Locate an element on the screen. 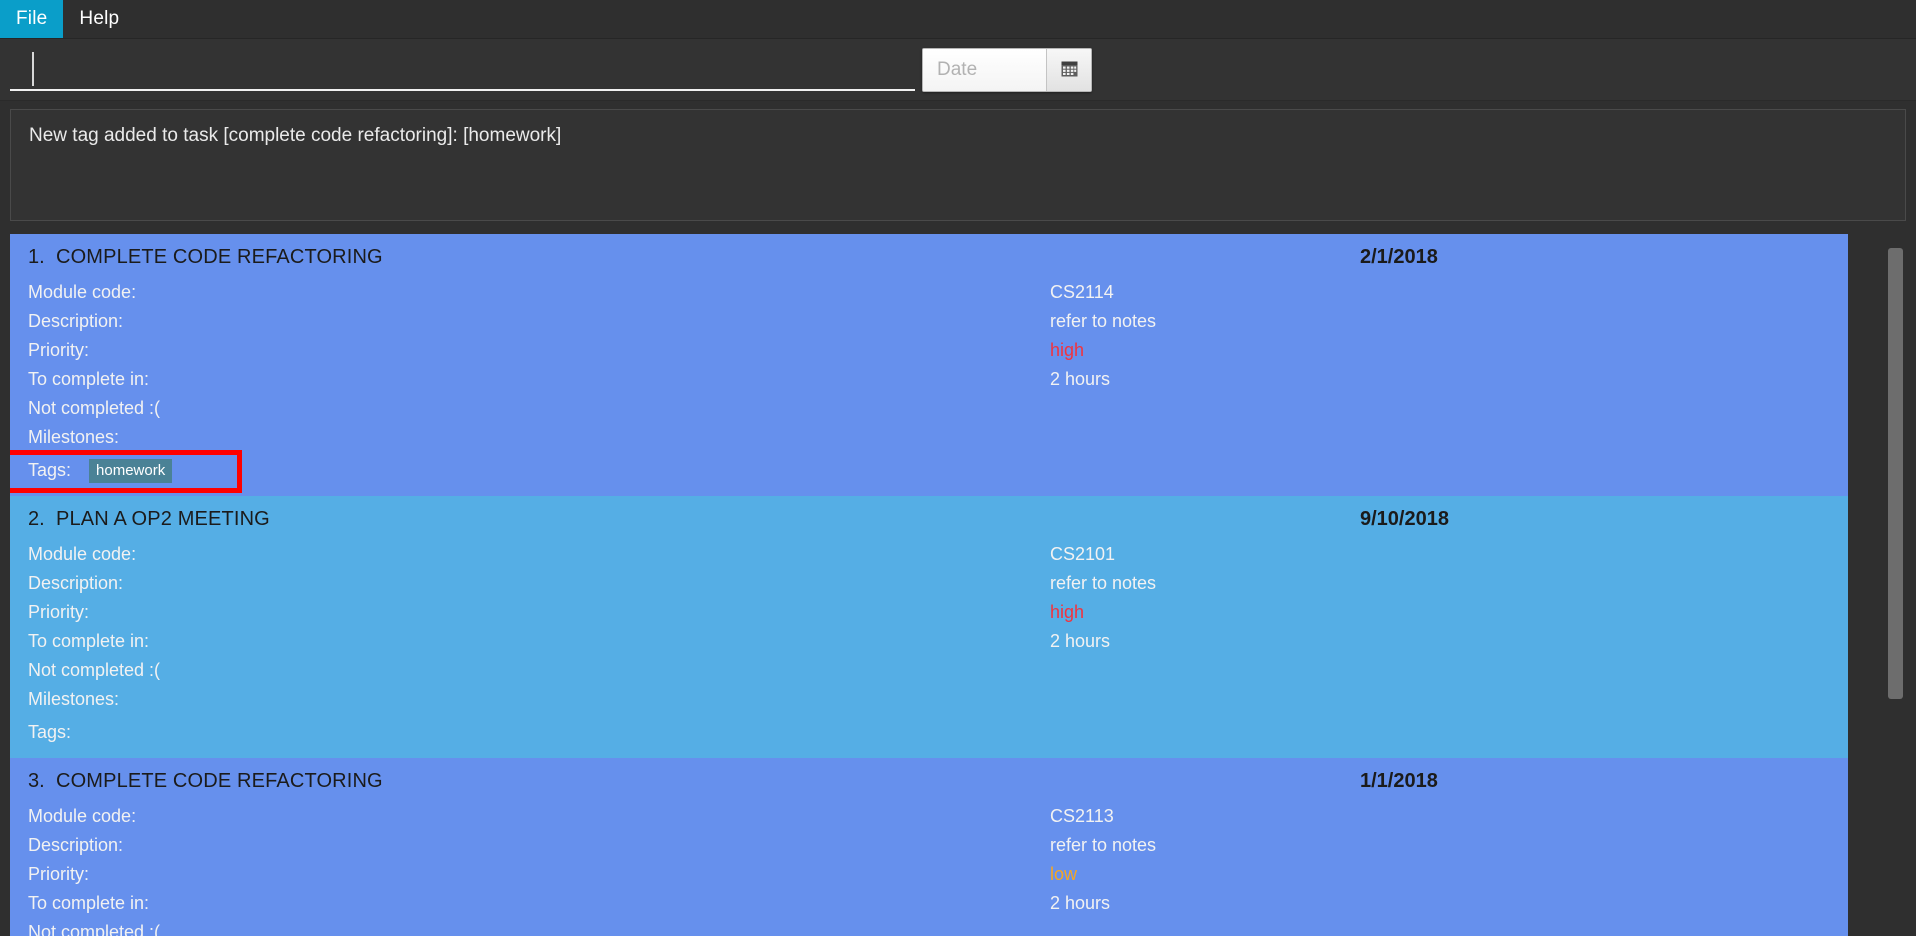 This screenshot has height=936, width=1916. task-input-wrapper is located at coordinates (462, 71).